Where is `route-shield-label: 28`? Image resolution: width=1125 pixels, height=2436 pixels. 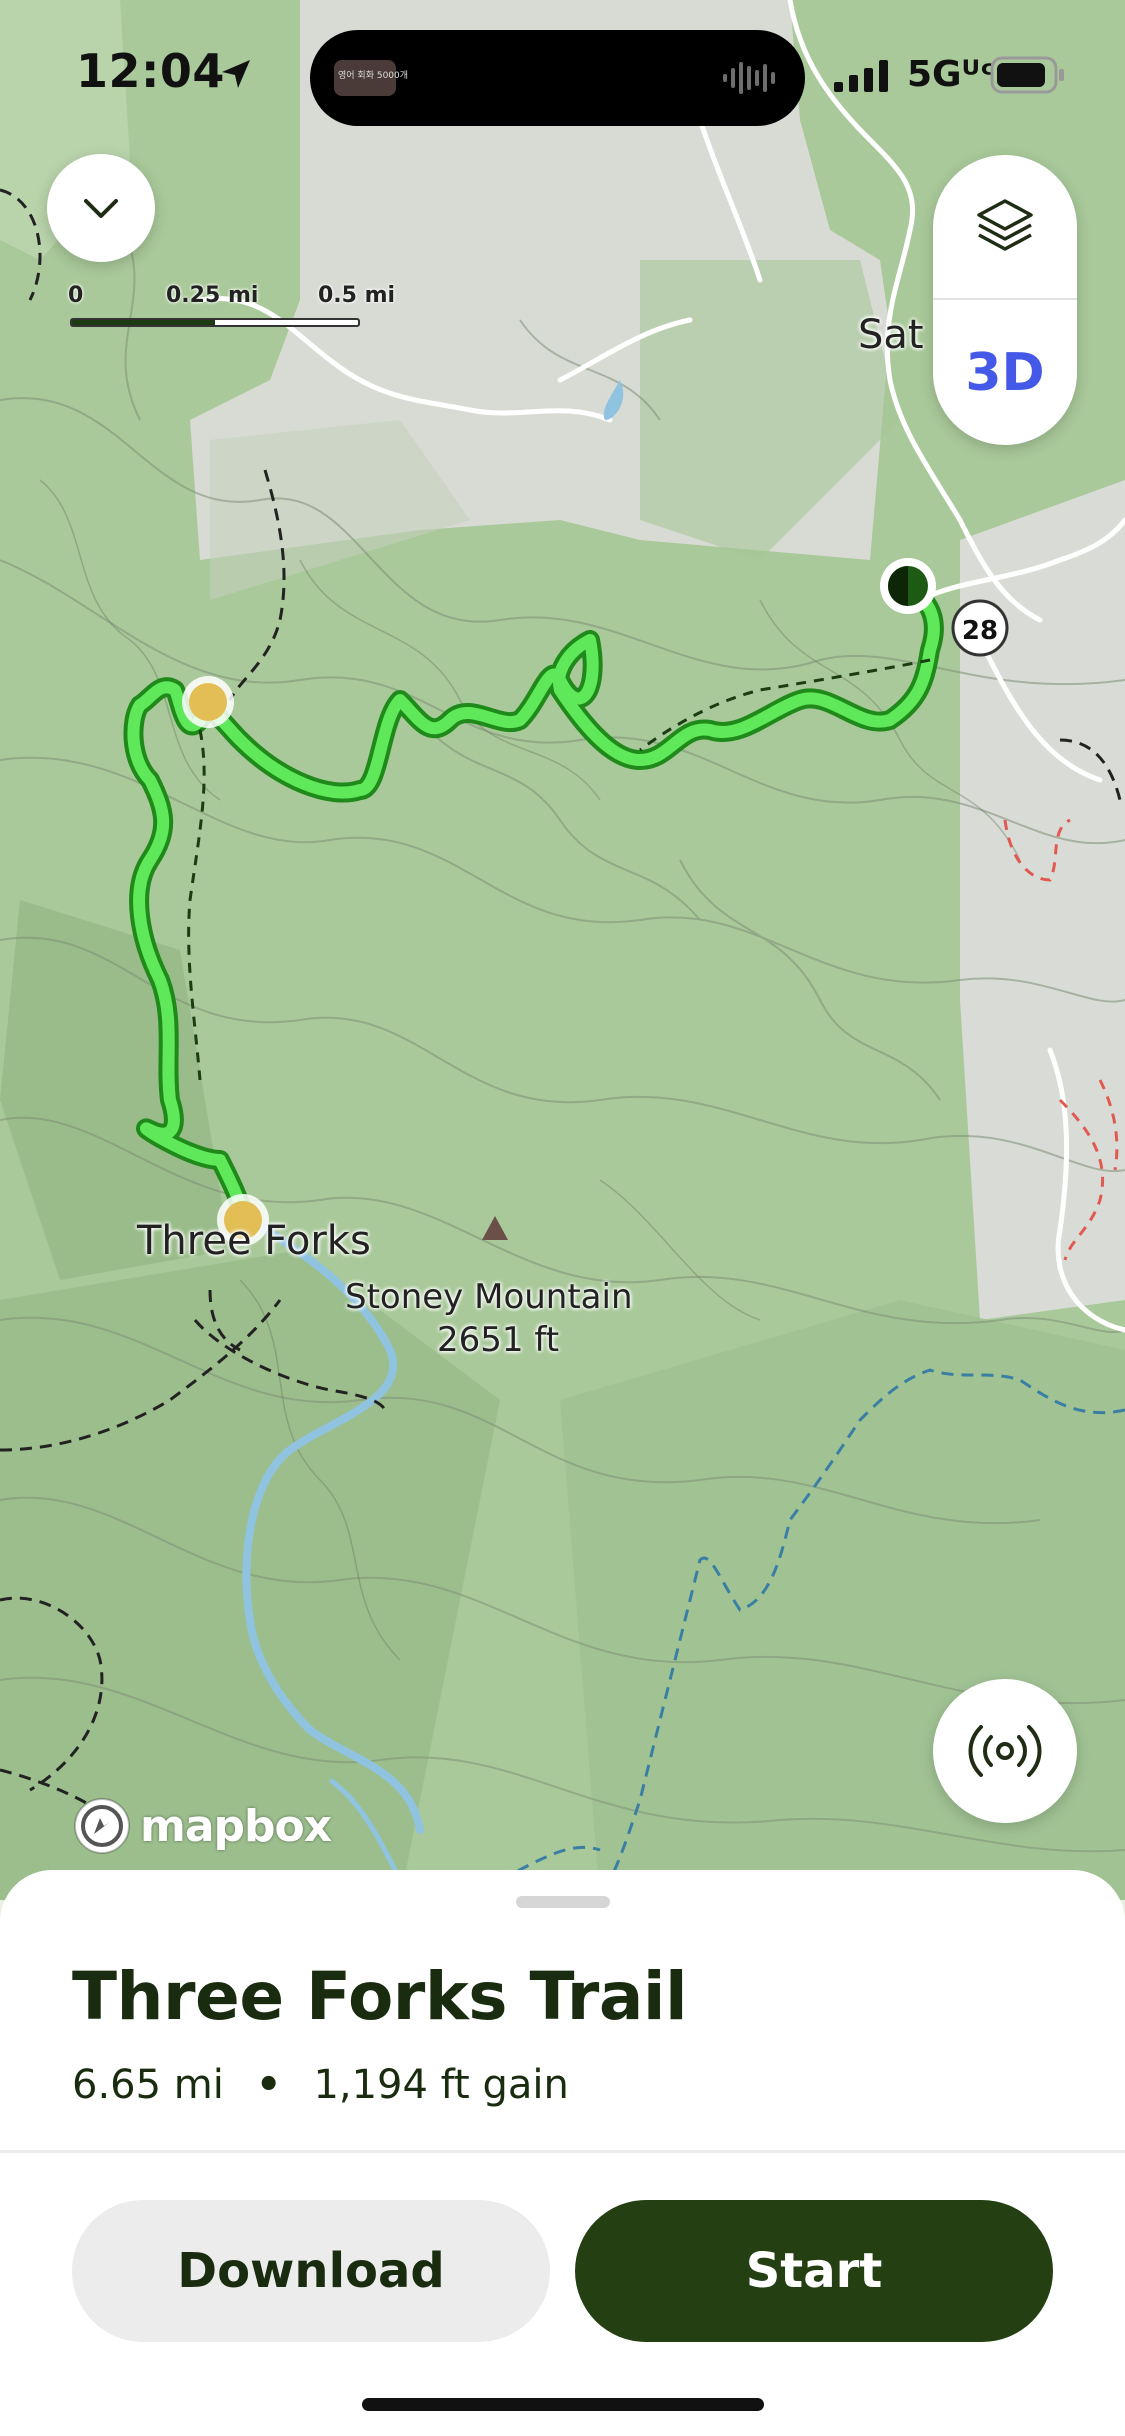 route-shield-label: 28 is located at coordinates (980, 631).